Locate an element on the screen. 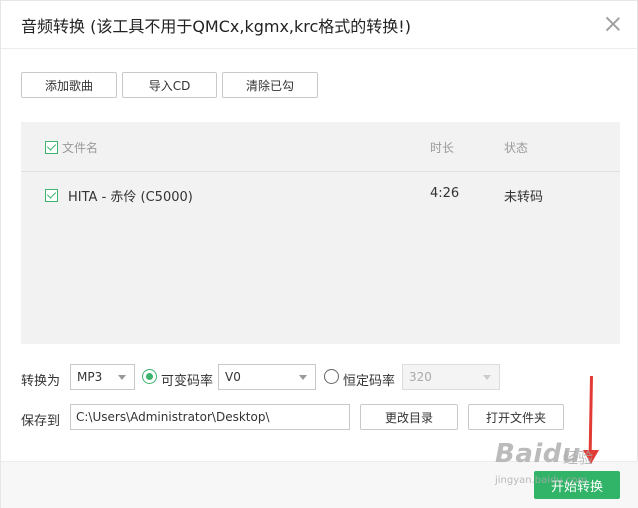 The height and width of the screenshot is (508, 638). format-select: MP3 is located at coordinates (102, 377).